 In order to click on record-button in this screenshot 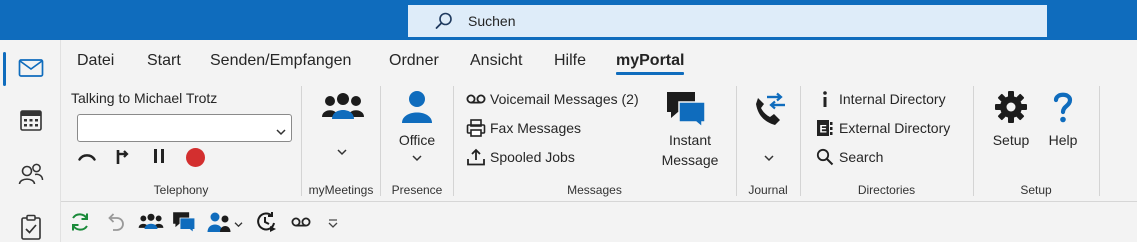, I will do `click(195, 157)`.